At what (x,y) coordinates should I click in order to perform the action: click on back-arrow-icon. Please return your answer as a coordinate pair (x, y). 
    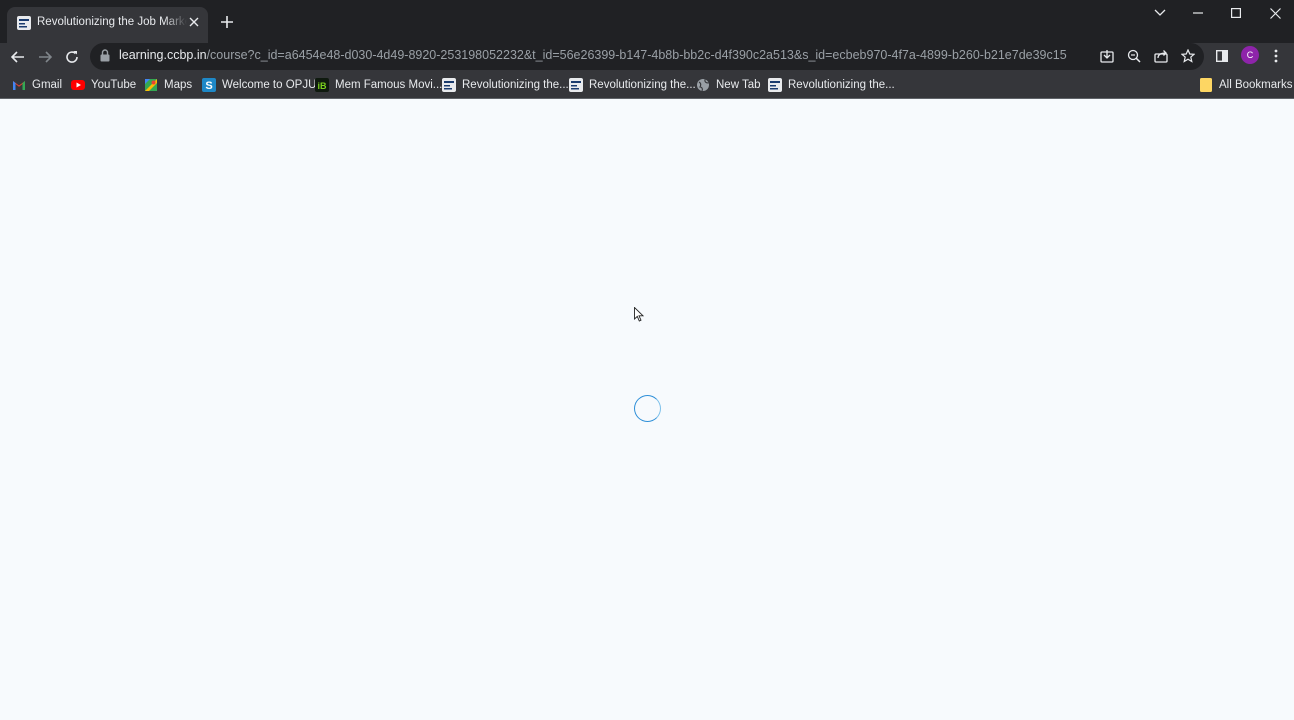
    Looking at the image, I should click on (18, 57).